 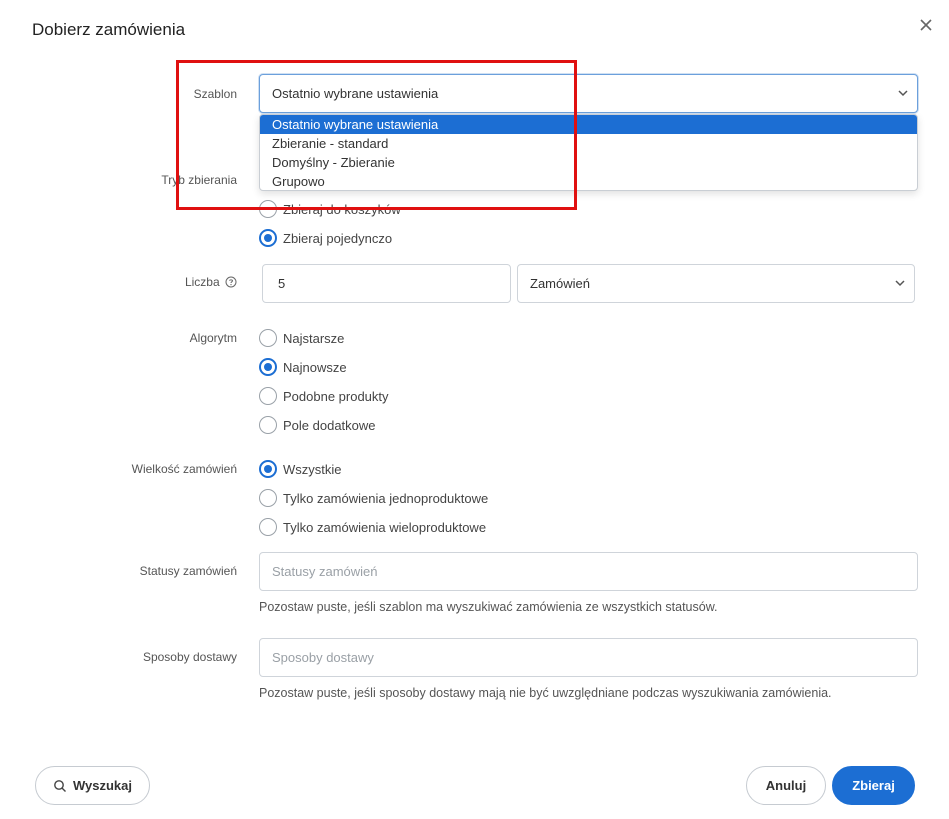 What do you see at coordinates (385, 527) in the screenshot?
I see `radio-label: Tylko zamówienia wieloproduktowe` at bounding box center [385, 527].